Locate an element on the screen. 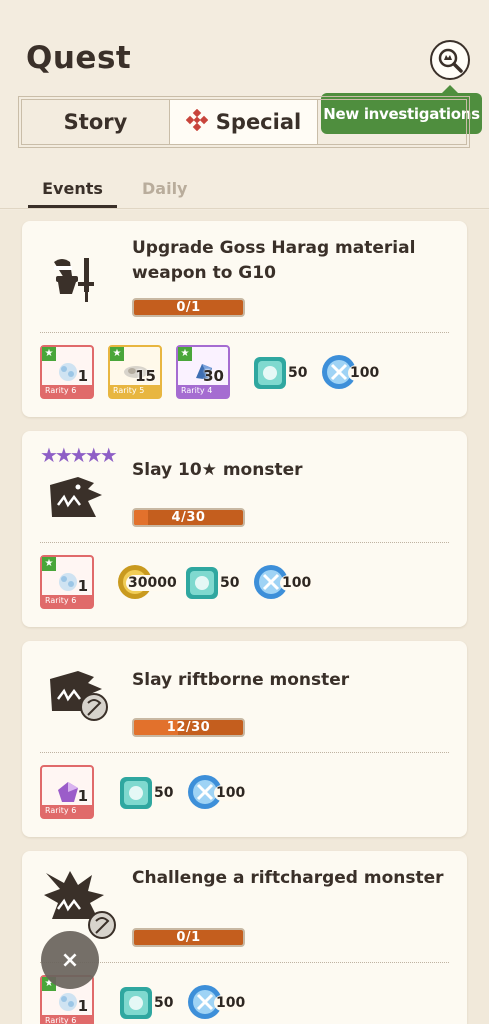 This screenshot has width=489, height=1024. reward-qty: 15 is located at coordinates (145, 376).